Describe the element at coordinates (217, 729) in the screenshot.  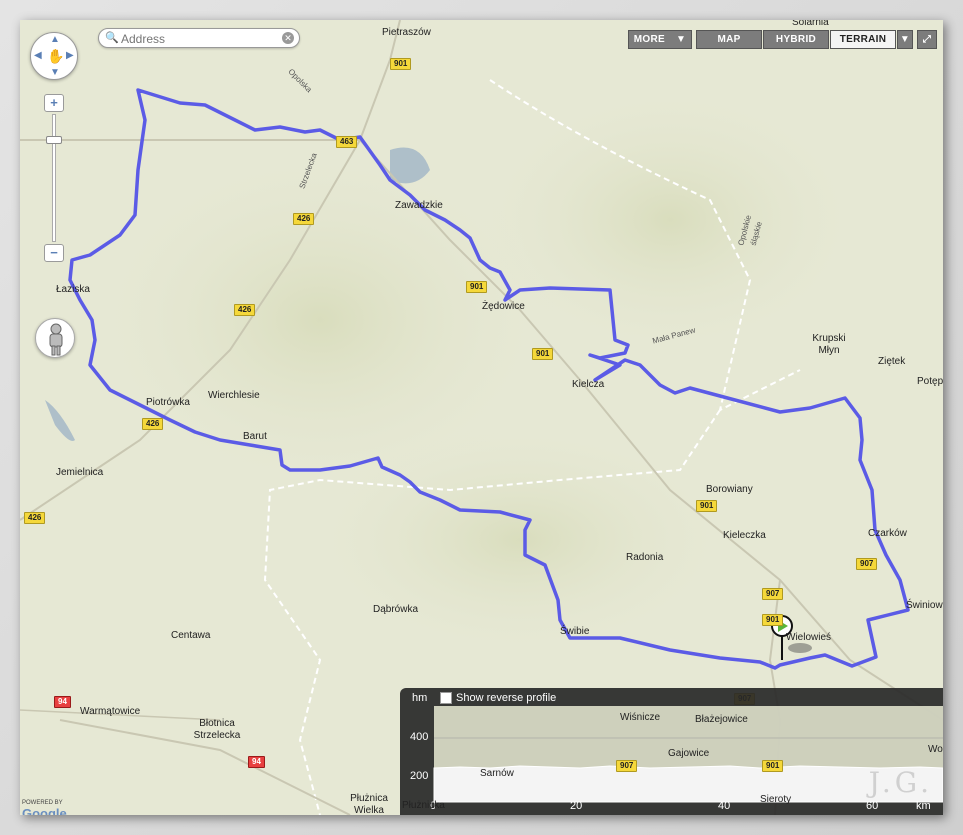
I see `place-label: Błotnica Strzelecka` at that location.